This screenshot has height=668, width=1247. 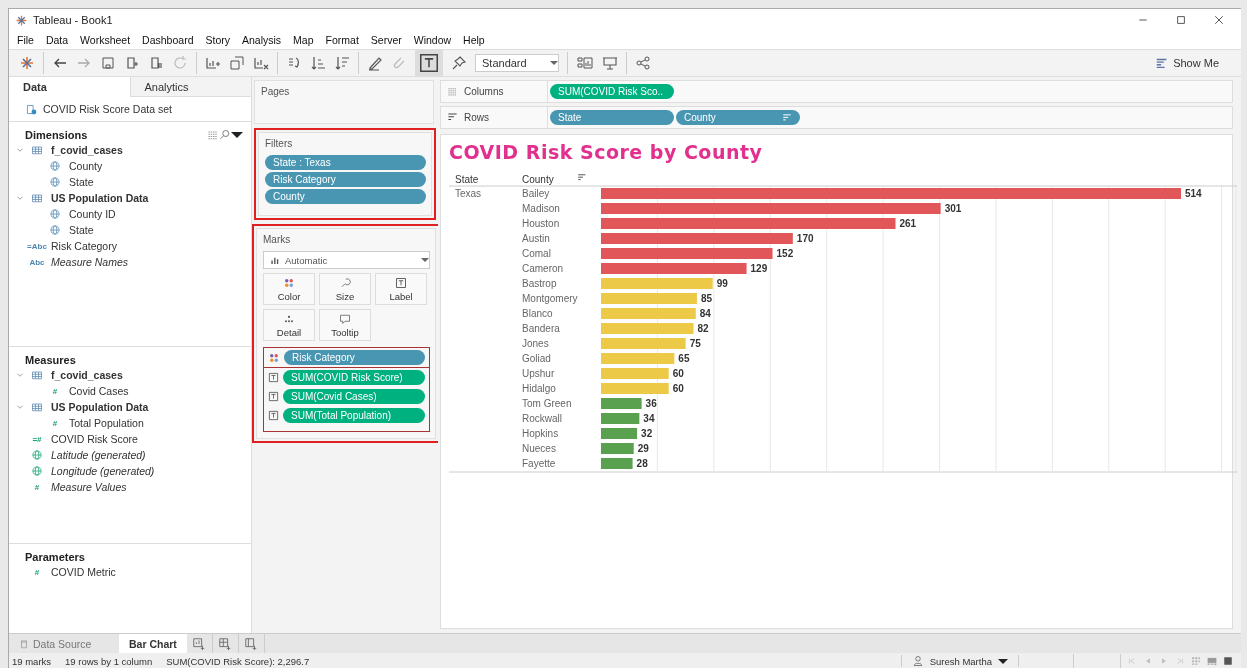 I want to click on row-header: Madison, so click(x=541, y=208).